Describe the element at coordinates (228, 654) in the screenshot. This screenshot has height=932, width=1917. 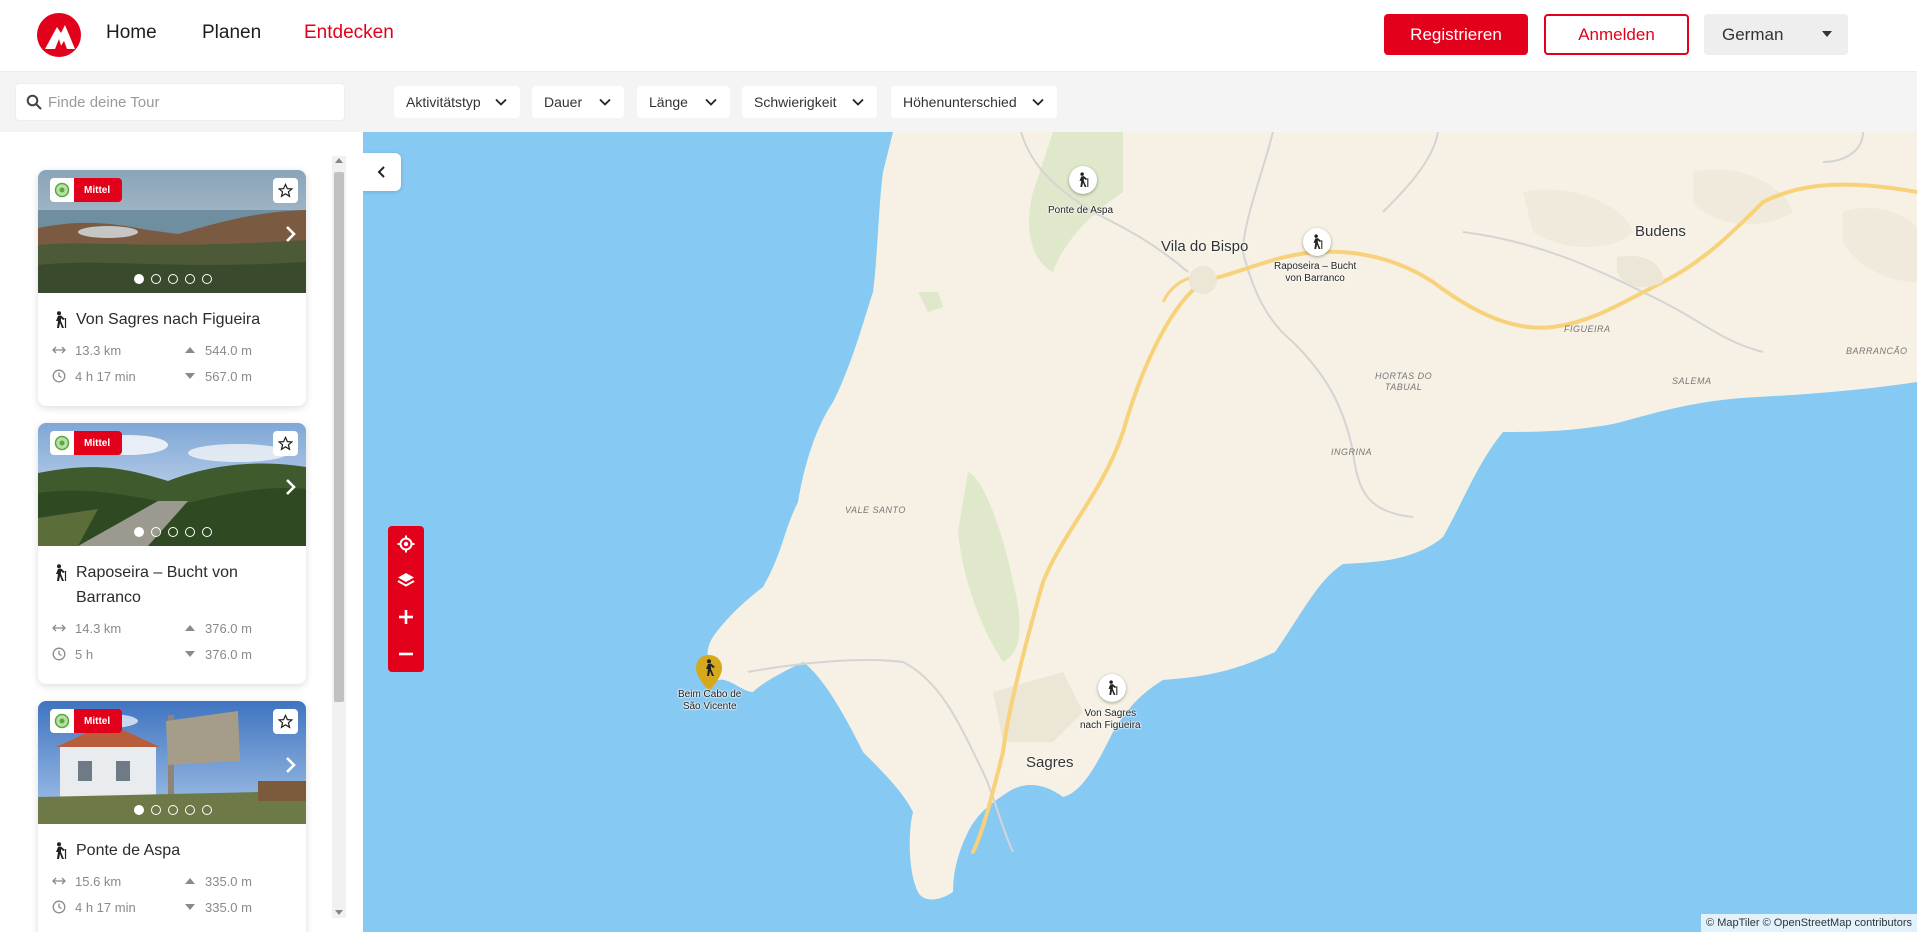
I see `tour-descent-value: 376.0 m` at that location.